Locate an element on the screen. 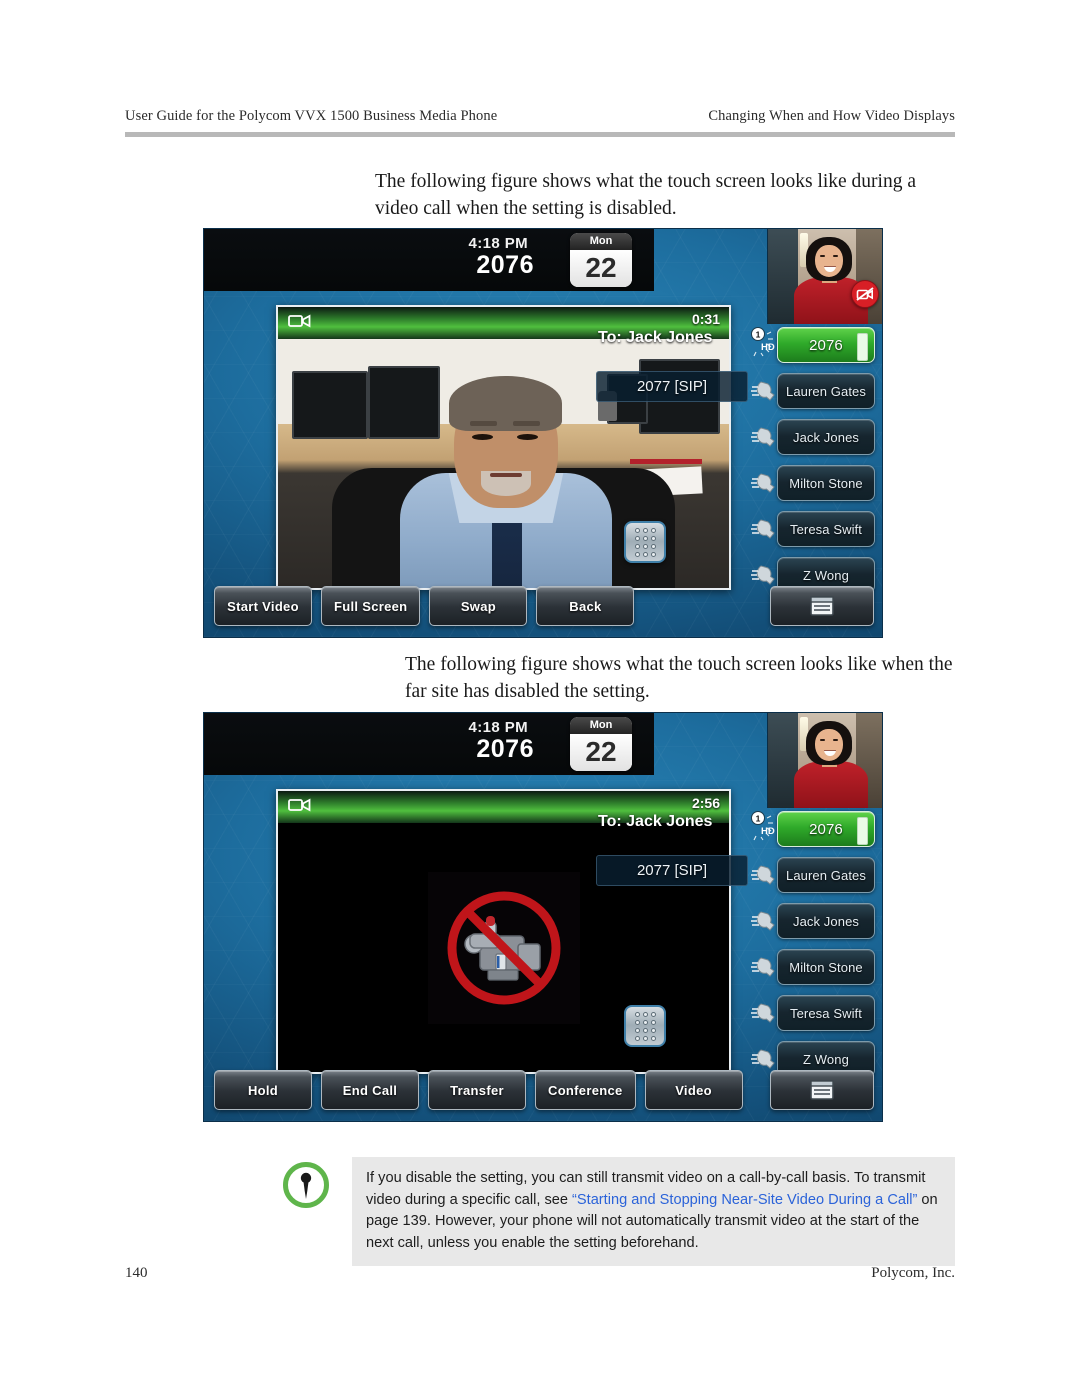 The image size is (1080, 1397). dialpad-dot-grid is located at coordinates (645, 1026).